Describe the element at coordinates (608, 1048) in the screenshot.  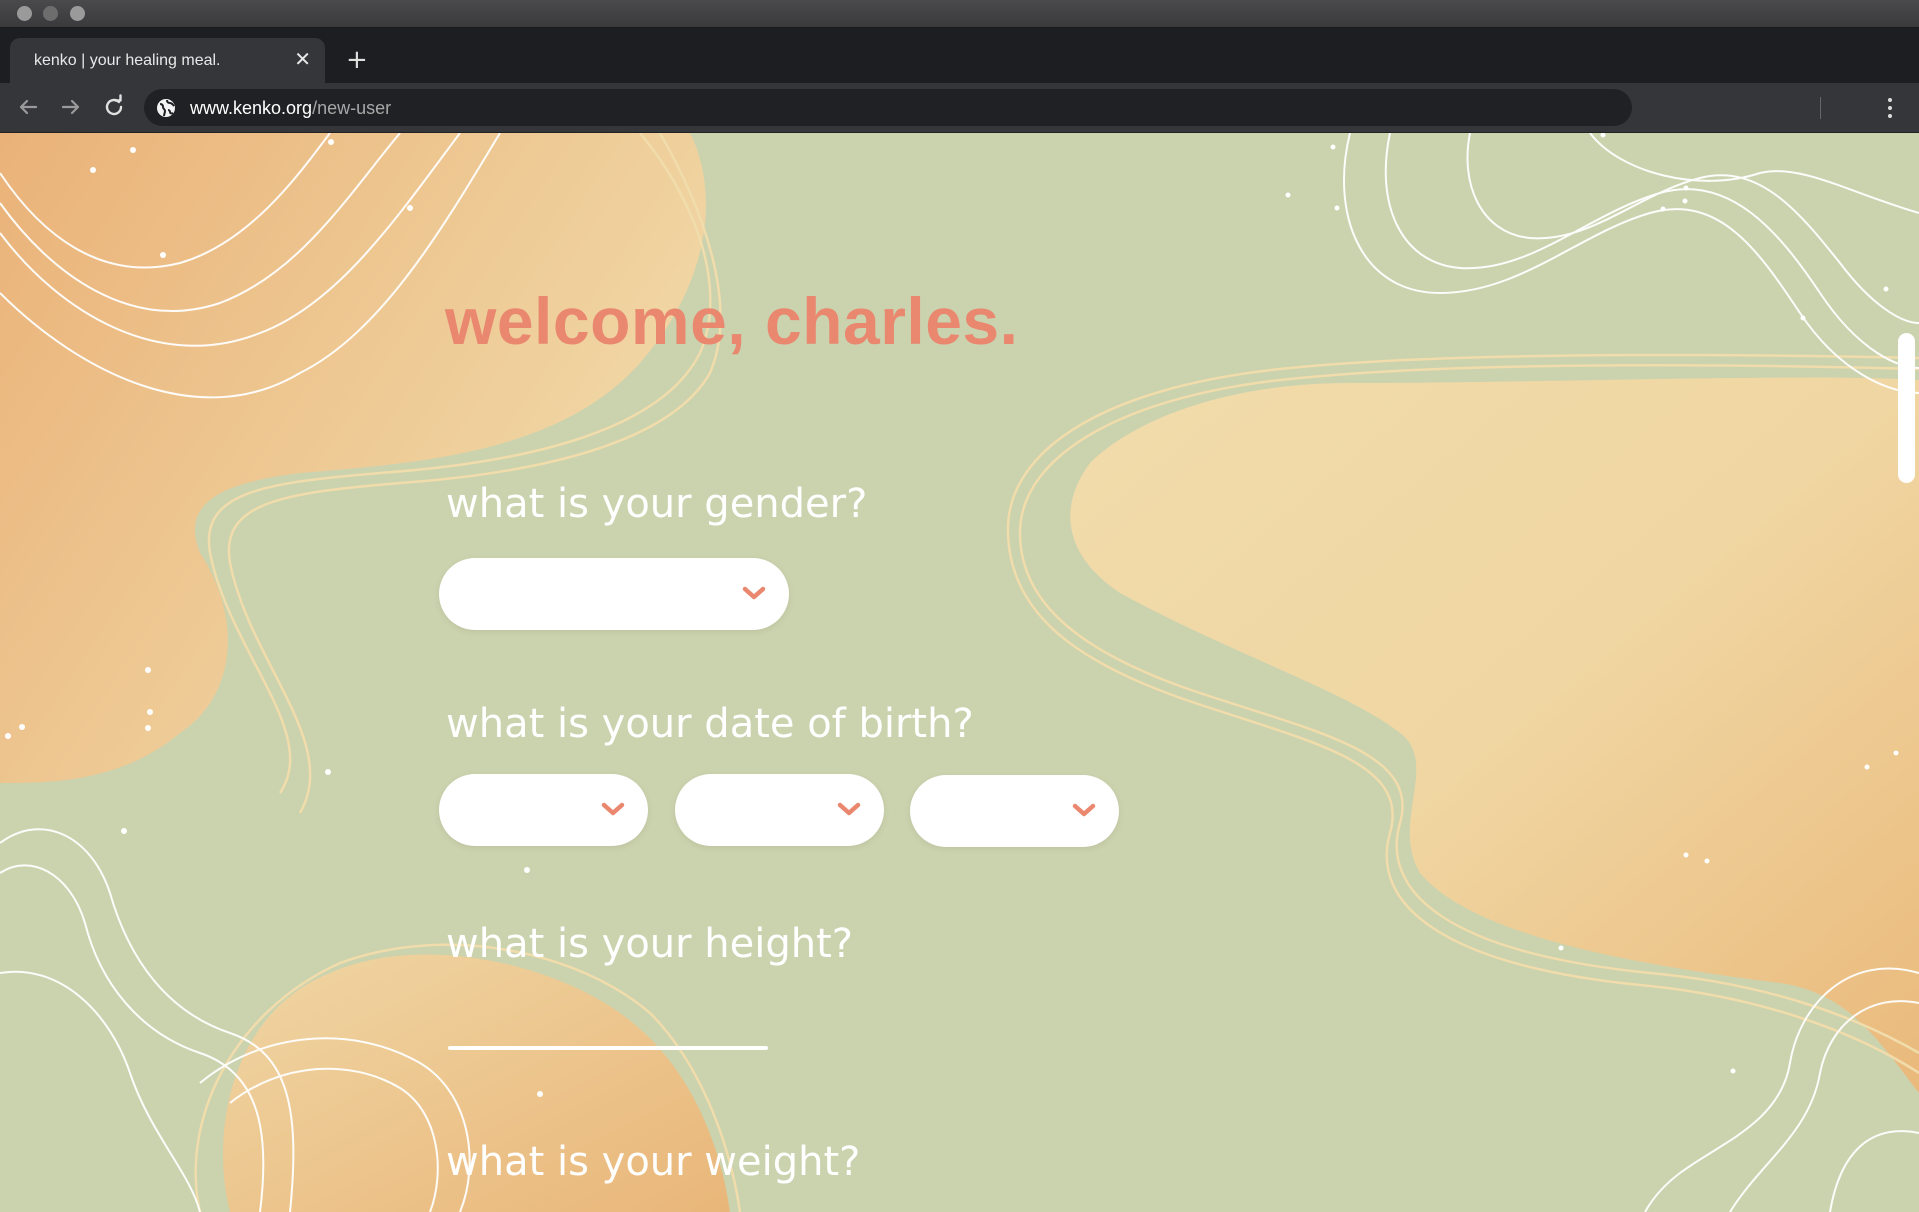
I see `height-input` at that location.